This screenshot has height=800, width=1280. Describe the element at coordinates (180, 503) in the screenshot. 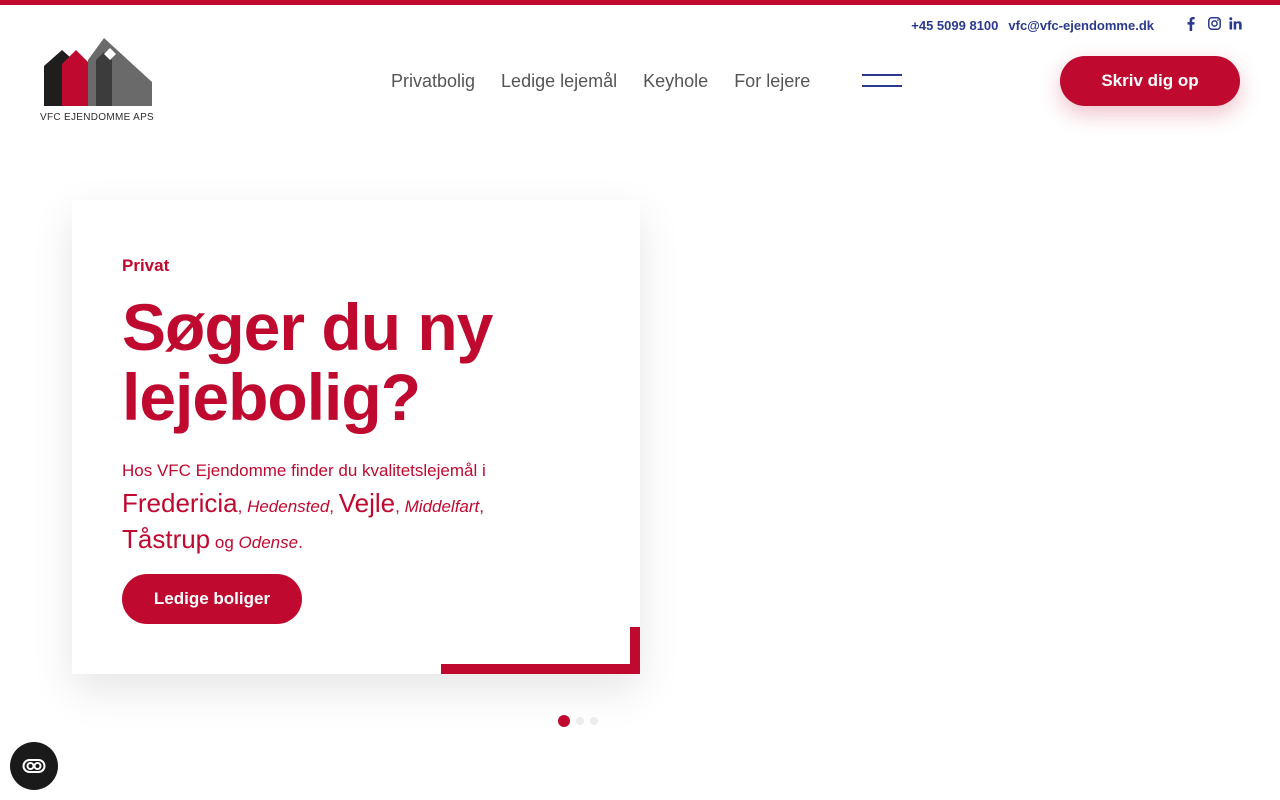

I see `city-fredericia: Fredericia` at that location.